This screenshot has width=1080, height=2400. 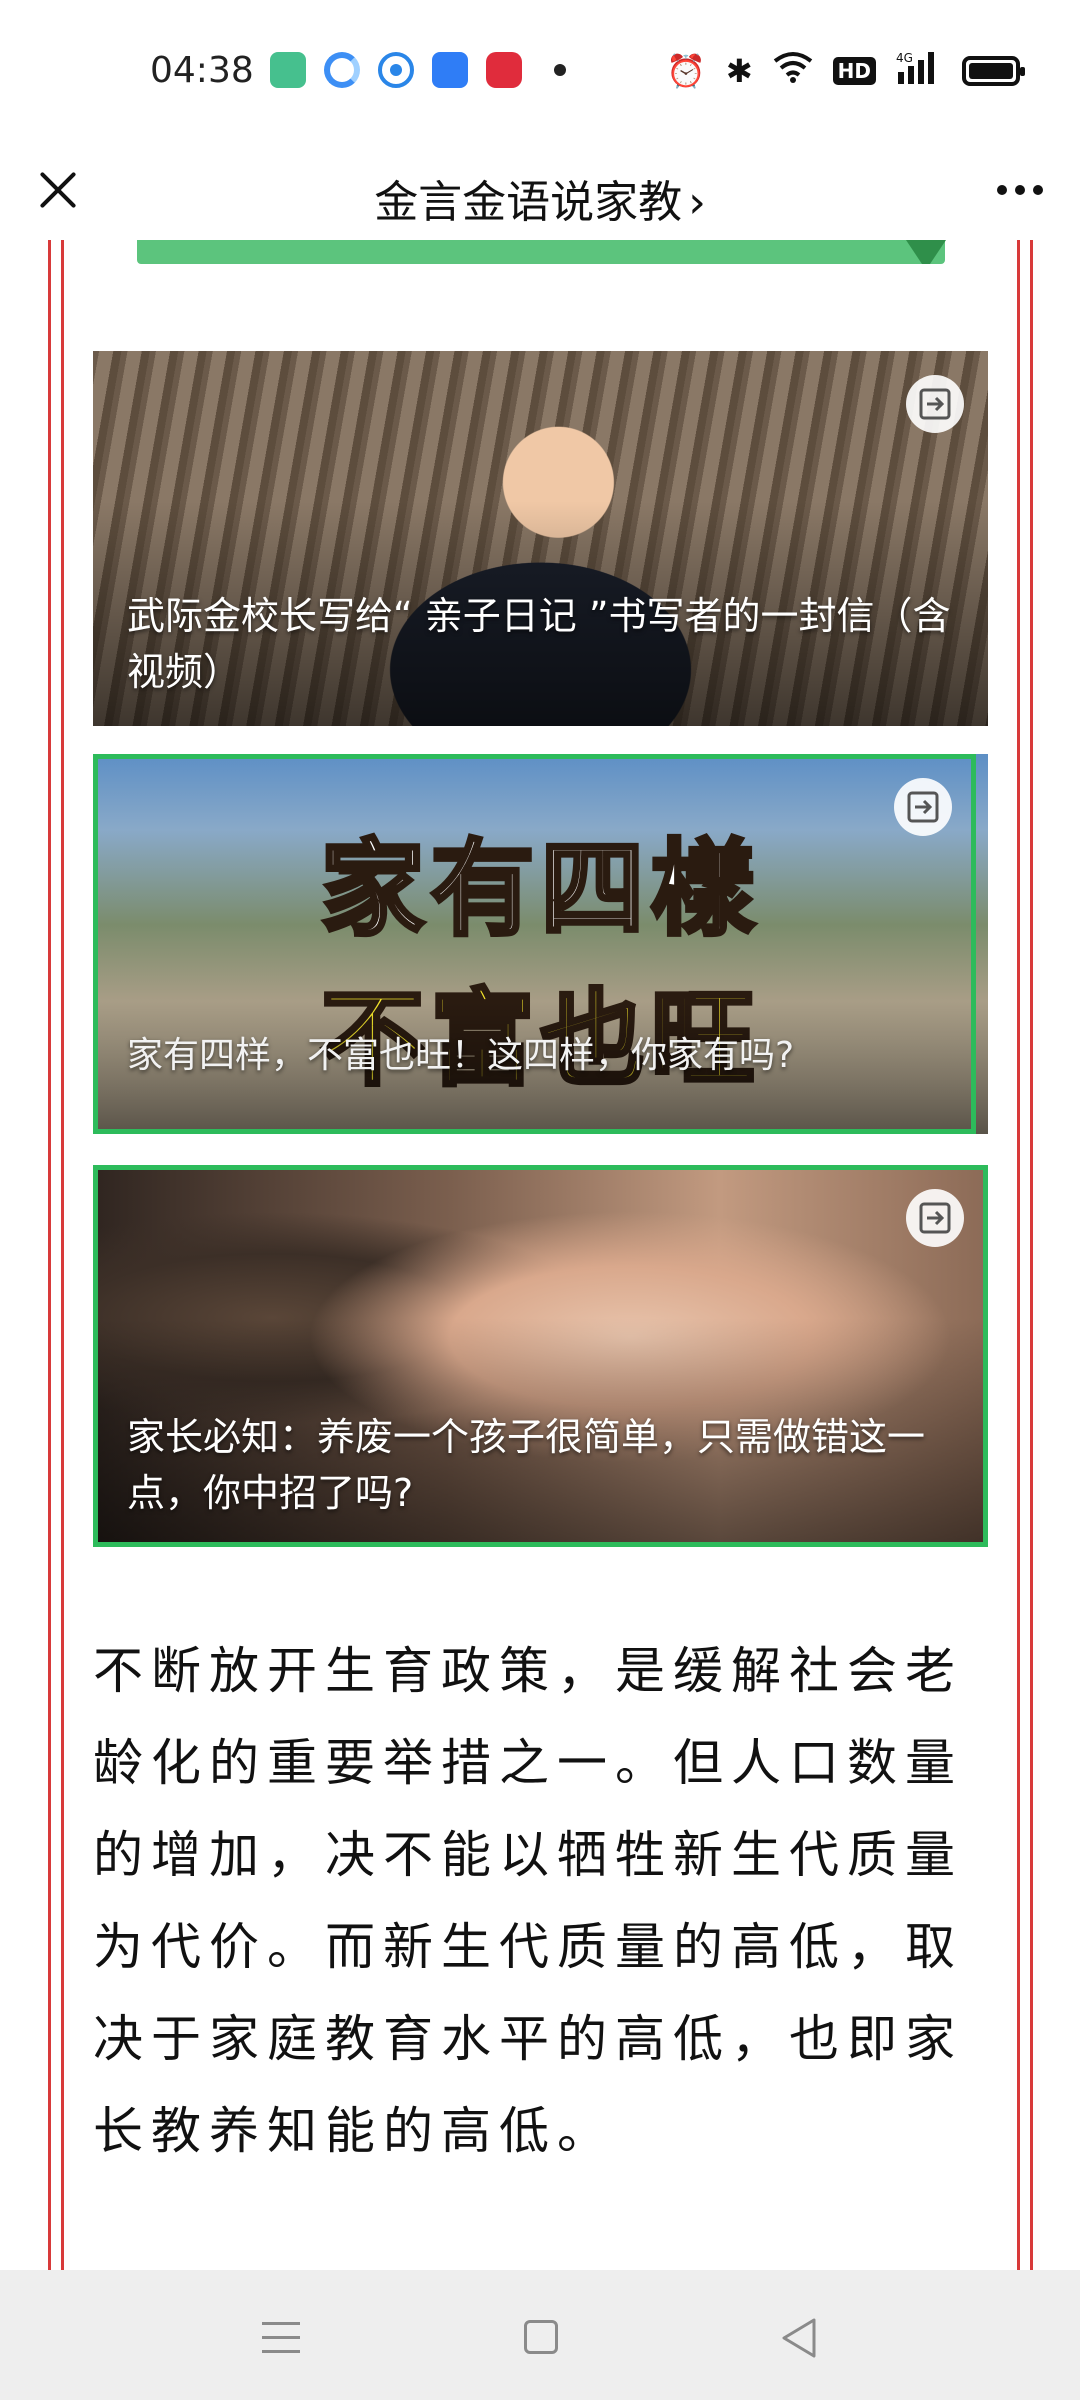 I want to click on decorative-border-left-outer, so click(x=49, y=1255).